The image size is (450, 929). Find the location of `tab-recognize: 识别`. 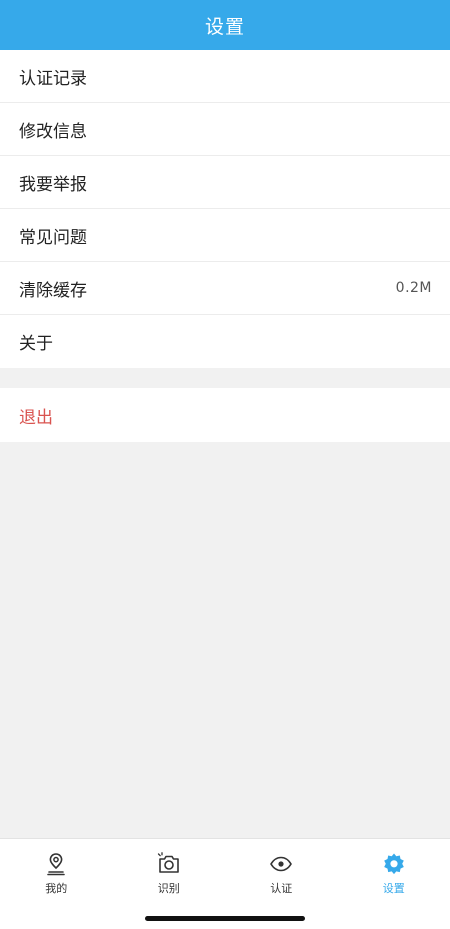

tab-recognize: 识别 is located at coordinates (169, 869).